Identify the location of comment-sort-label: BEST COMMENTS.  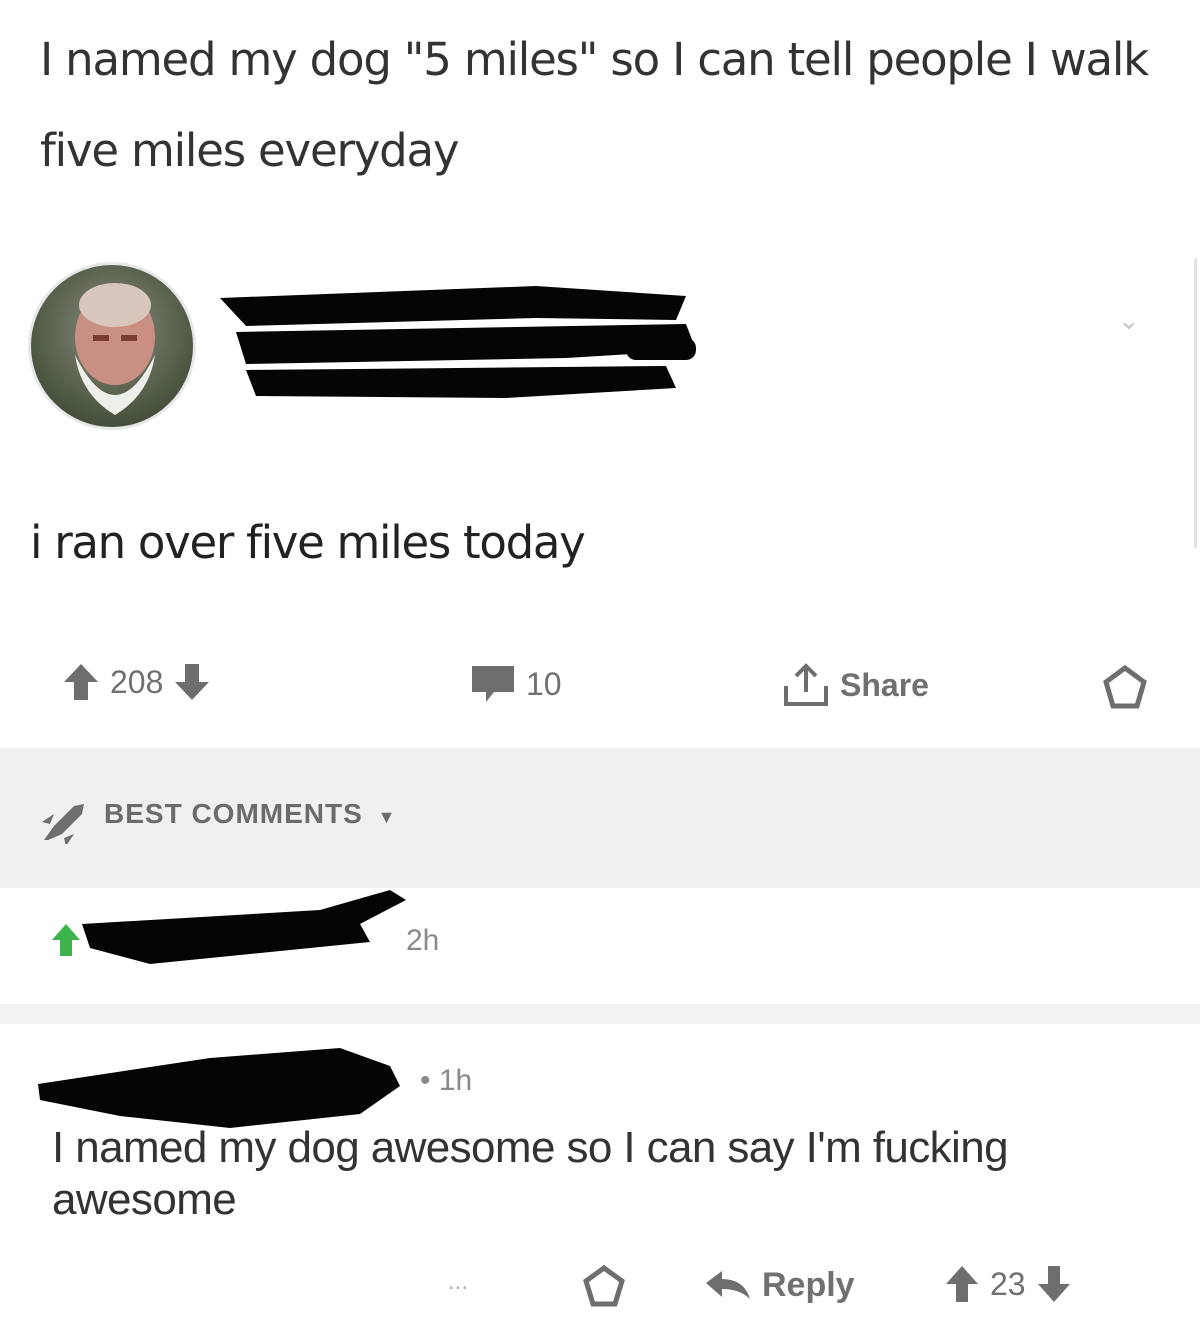
(233, 813).